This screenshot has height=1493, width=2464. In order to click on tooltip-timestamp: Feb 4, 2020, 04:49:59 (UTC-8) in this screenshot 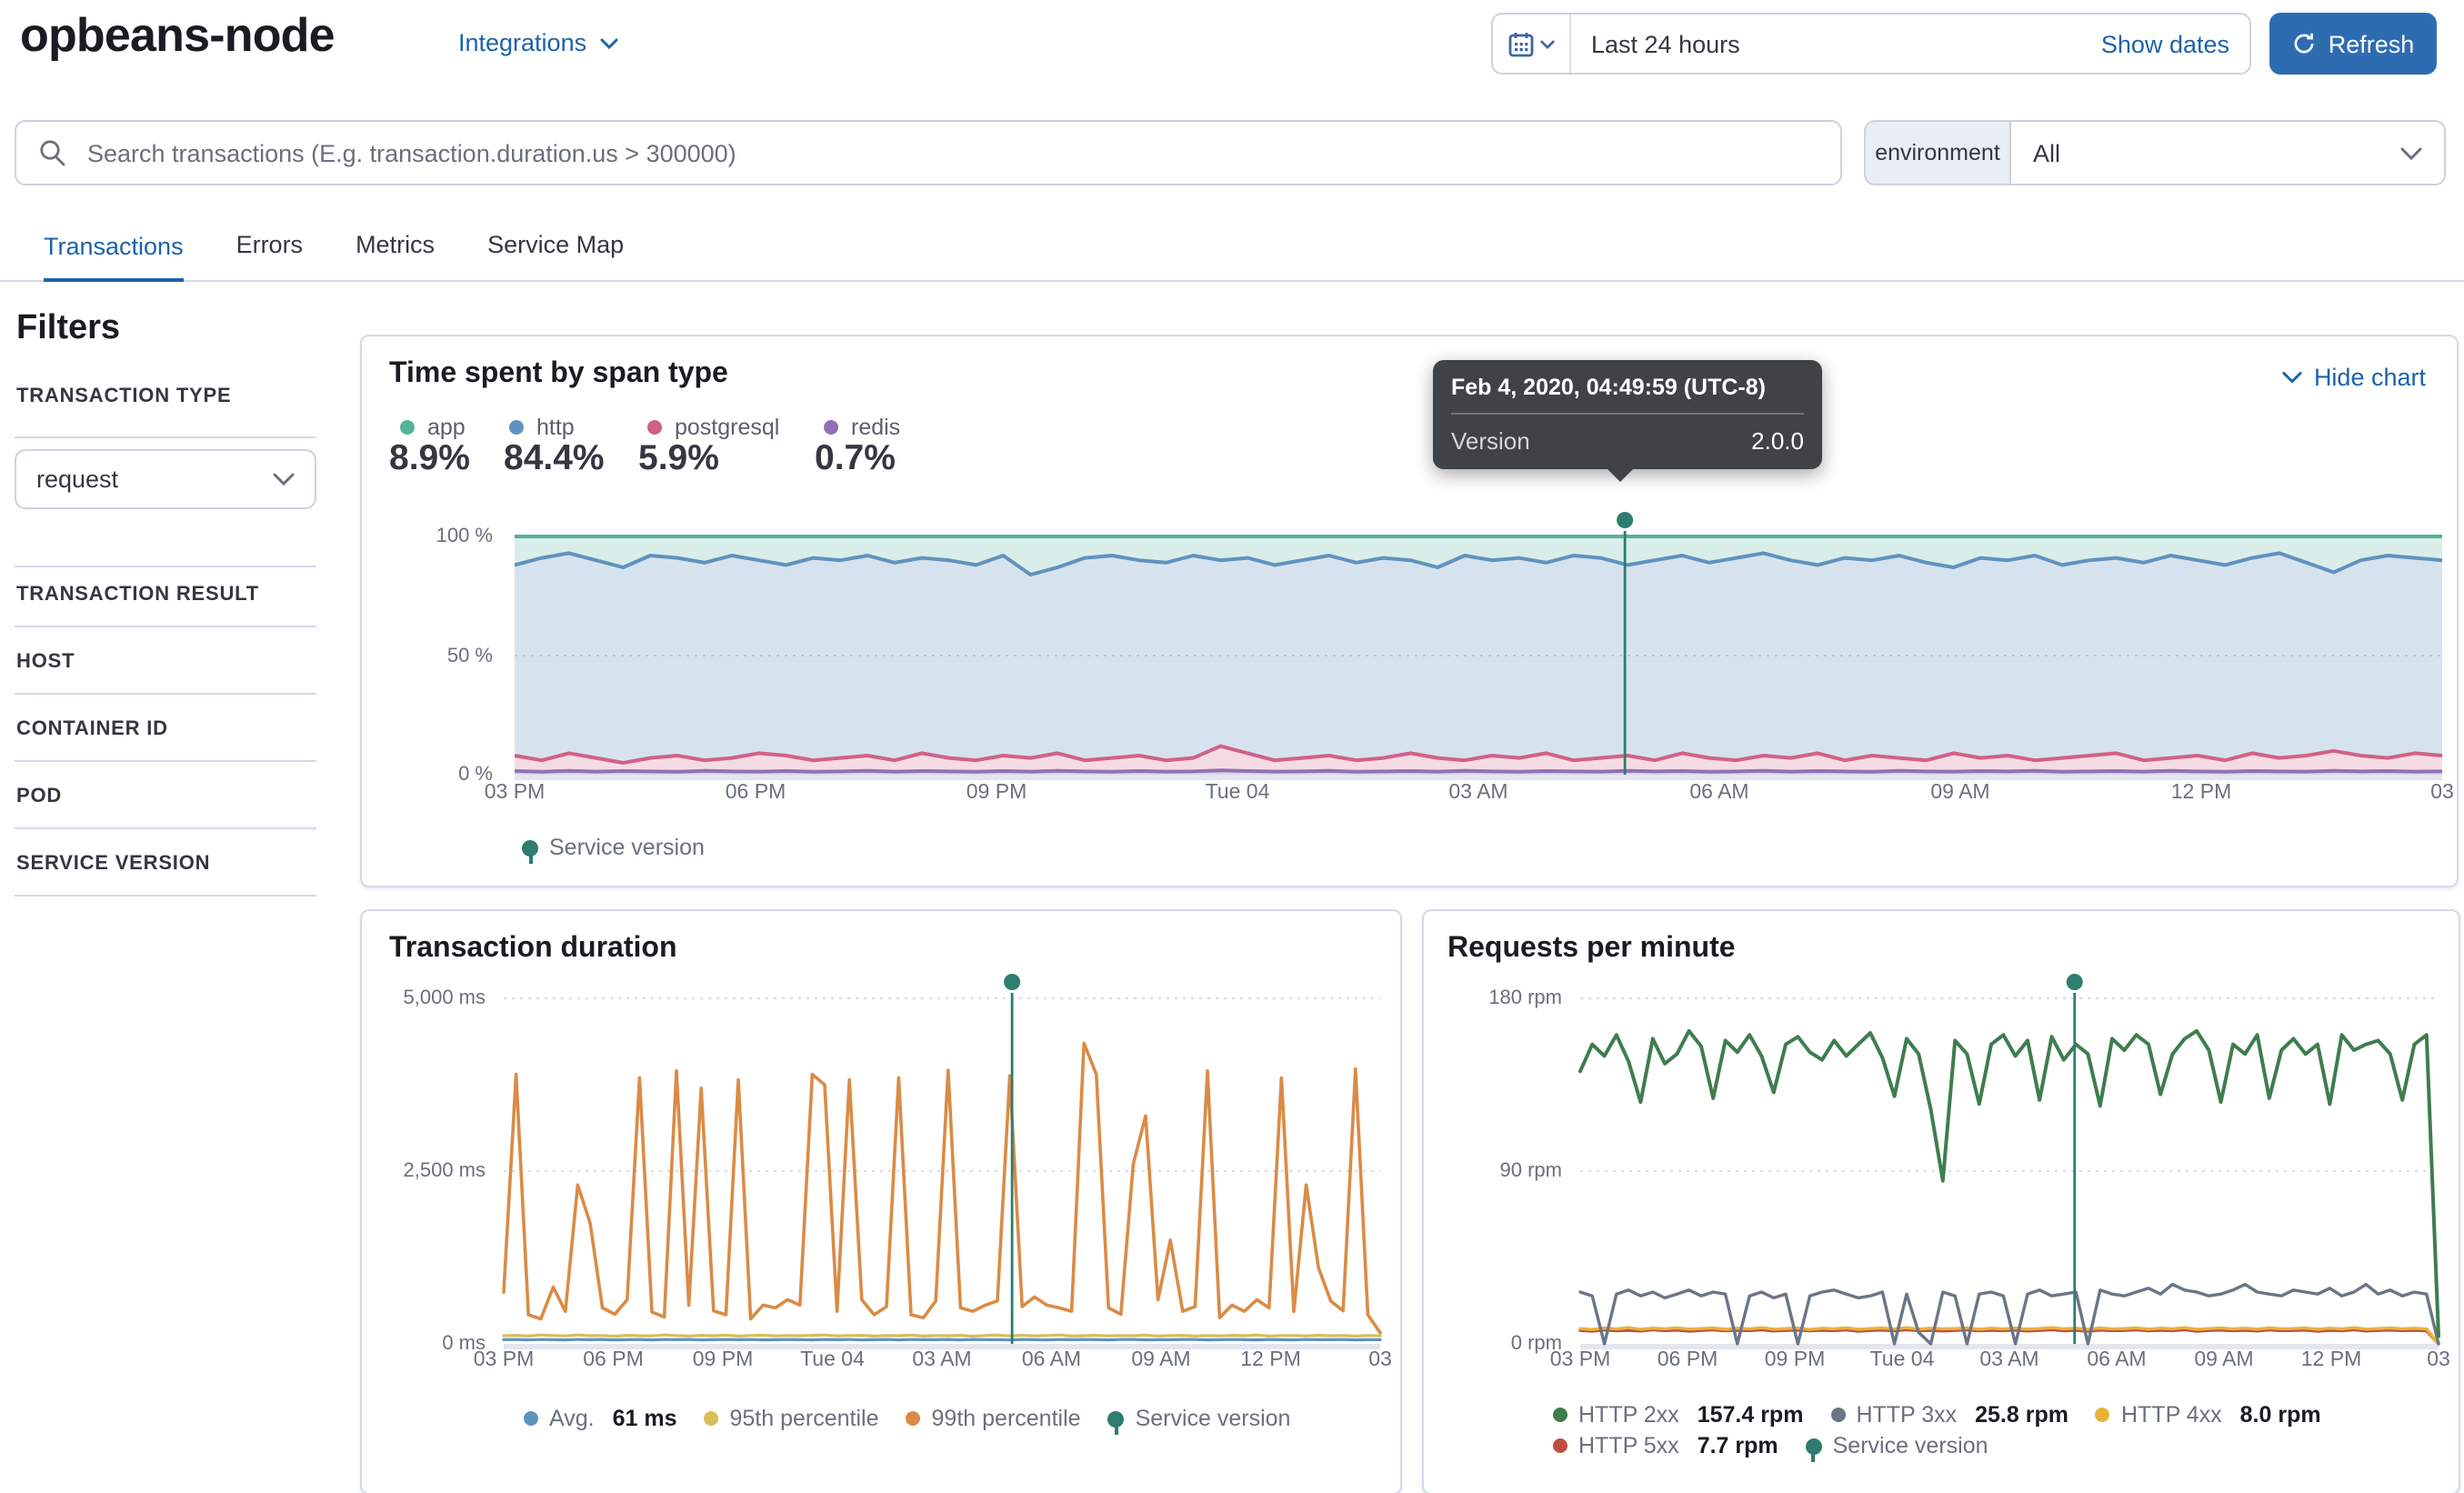, I will do `click(1609, 387)`.